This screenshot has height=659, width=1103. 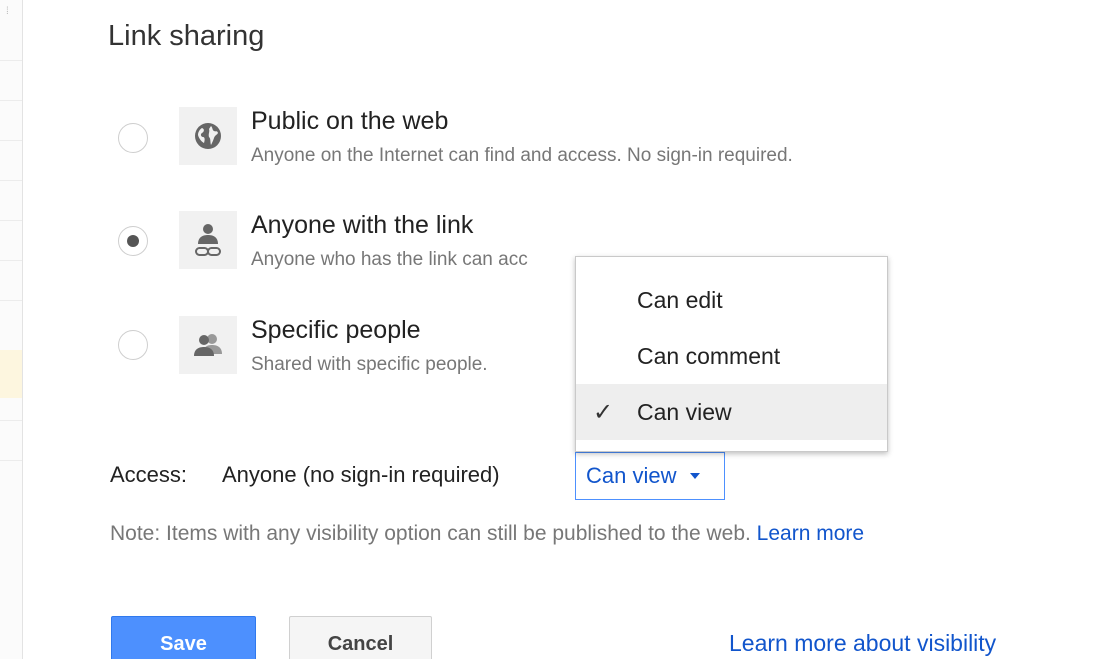 What do you see at coordinates (810, 533) in the screenshot?
I see `learn-more-link: Learn more` at bounding box center [810, 533].